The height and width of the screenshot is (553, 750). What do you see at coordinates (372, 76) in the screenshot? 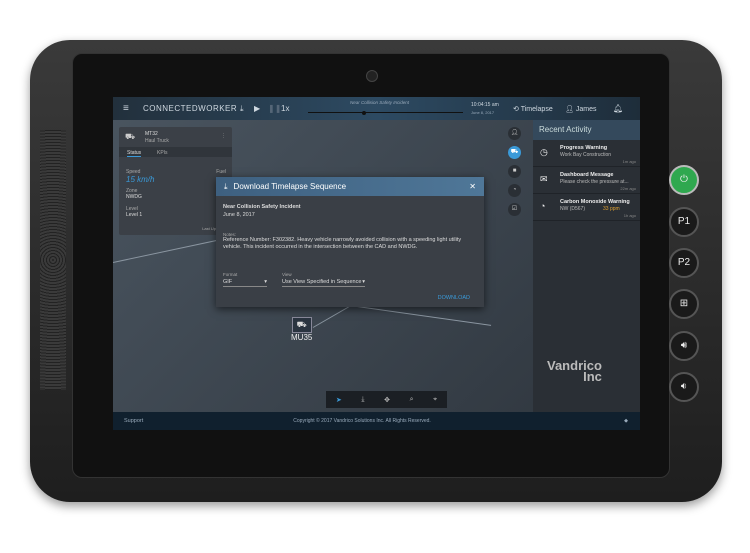
I see `camera` at bounding box center [372, 76].